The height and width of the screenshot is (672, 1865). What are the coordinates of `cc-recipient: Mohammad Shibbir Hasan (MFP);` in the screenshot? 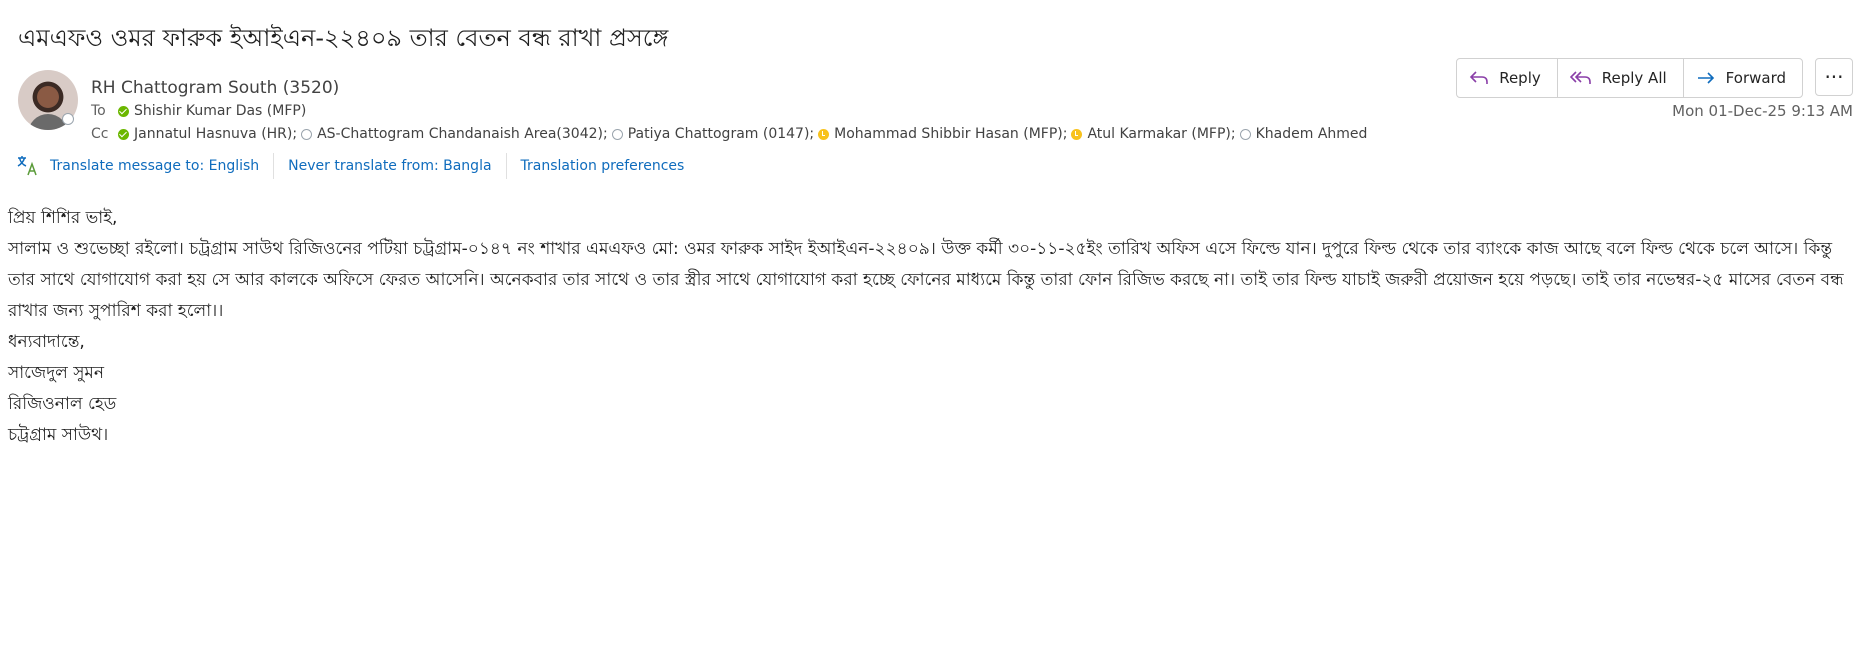 It's located at (942, 134).